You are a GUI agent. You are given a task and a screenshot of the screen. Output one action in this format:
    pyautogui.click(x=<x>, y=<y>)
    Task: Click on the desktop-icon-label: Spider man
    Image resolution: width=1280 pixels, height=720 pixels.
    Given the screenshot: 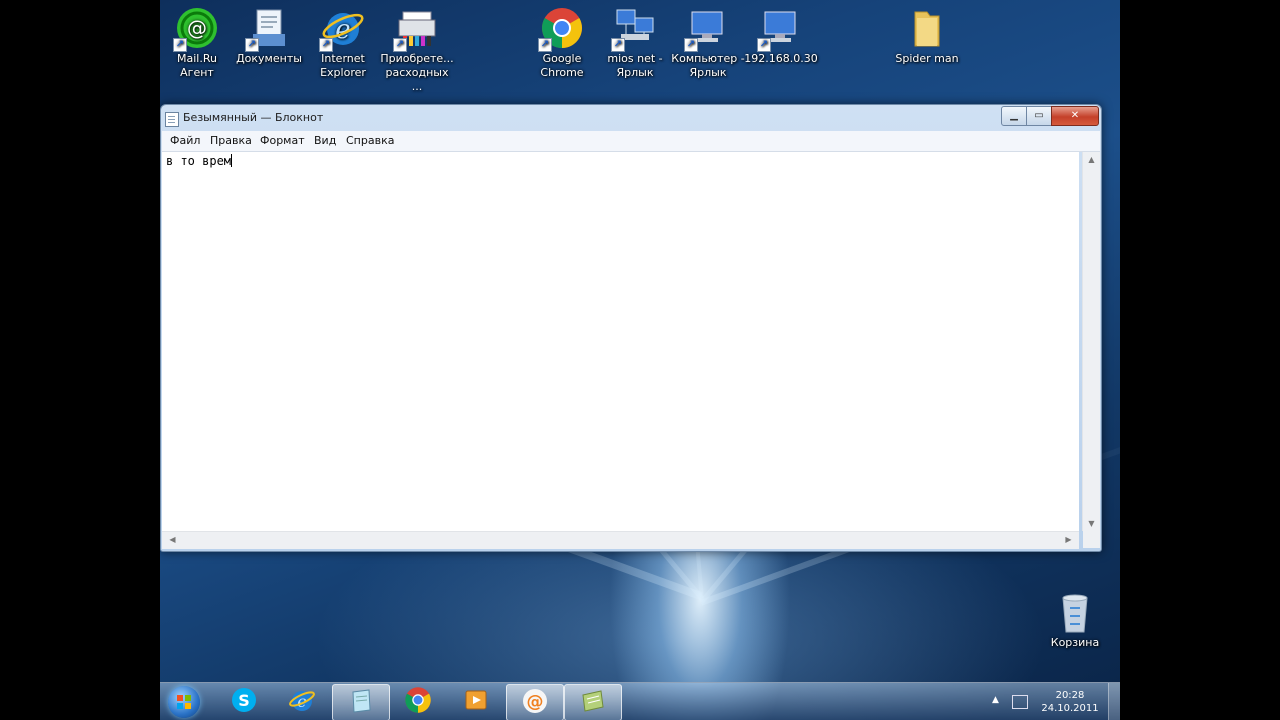 What is the action you would take?
    pyautogui.click(x=927, y=58)
    